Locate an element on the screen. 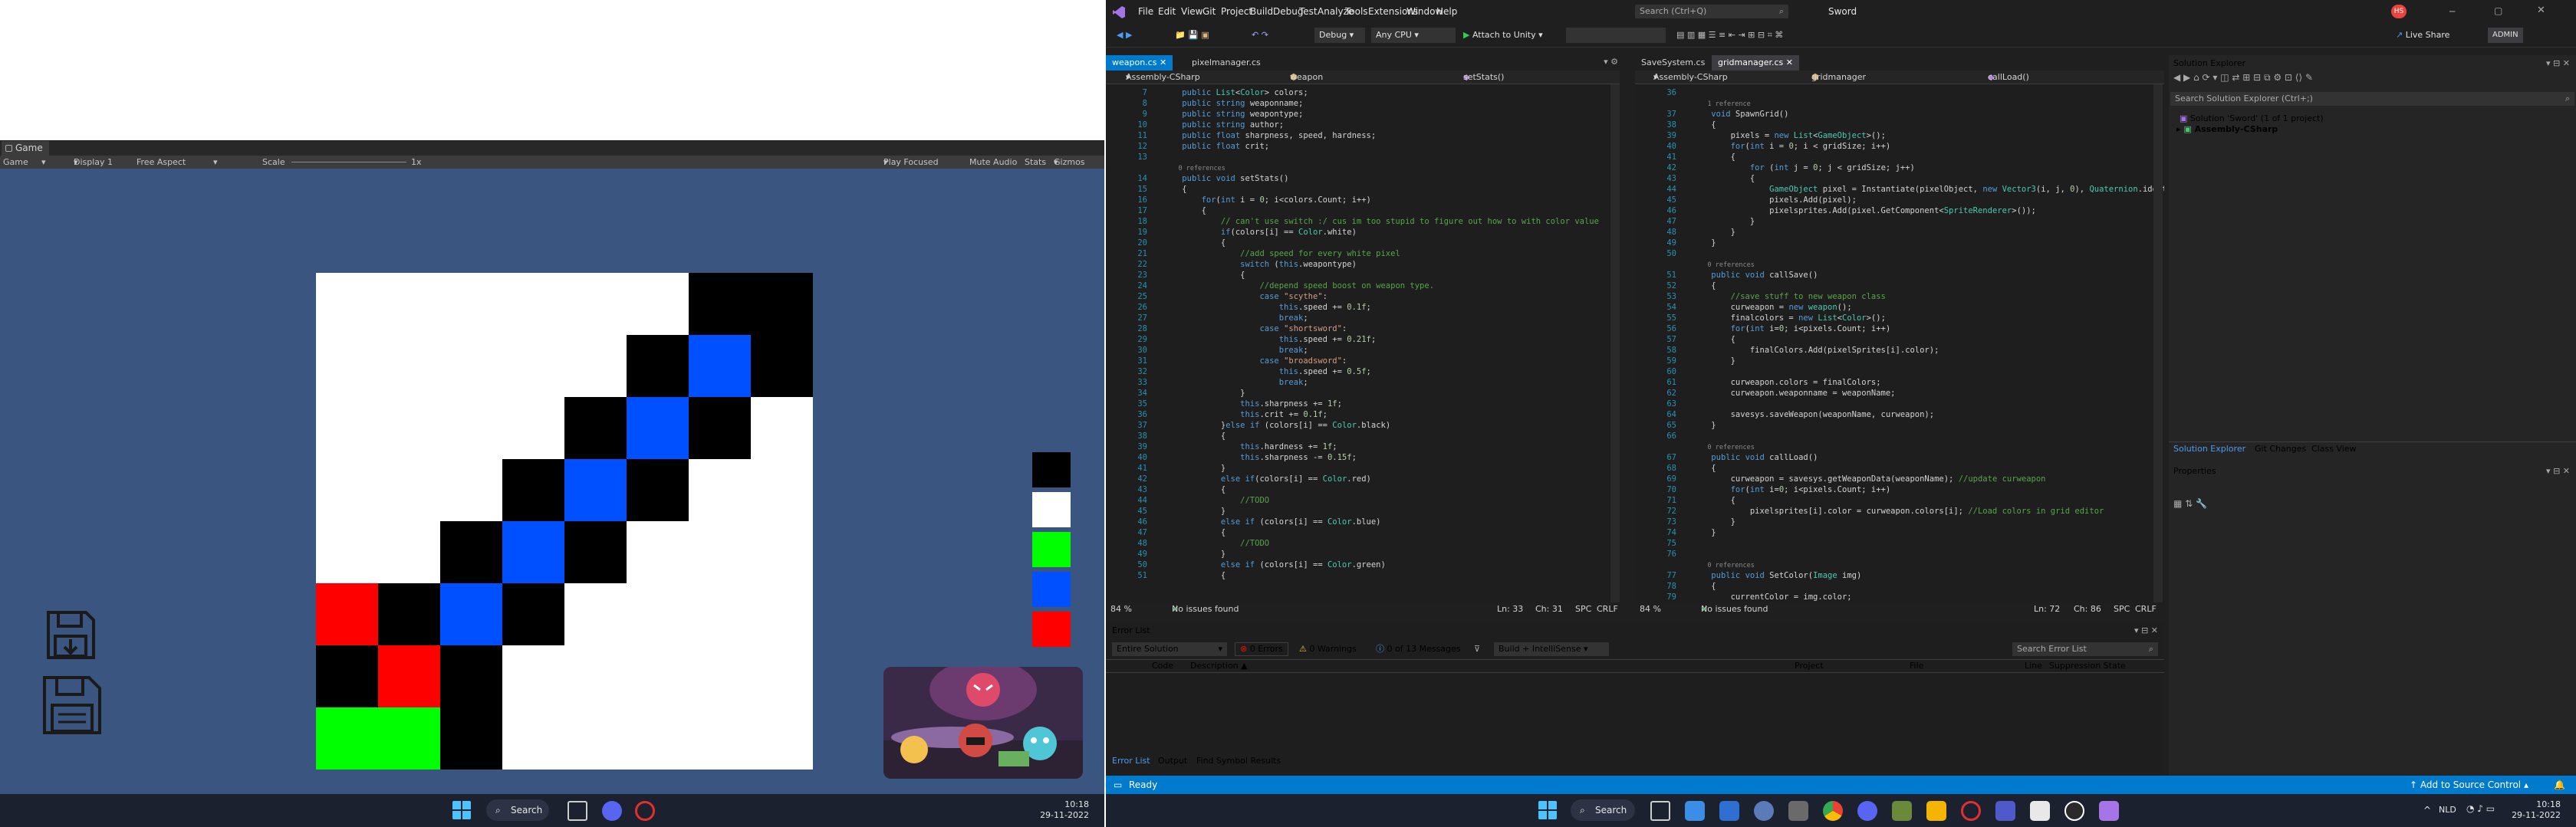 This screenshot has width=2576, height=827. undo-redo-icons: ↶ ↷ is located at coordinates (1260, 35).